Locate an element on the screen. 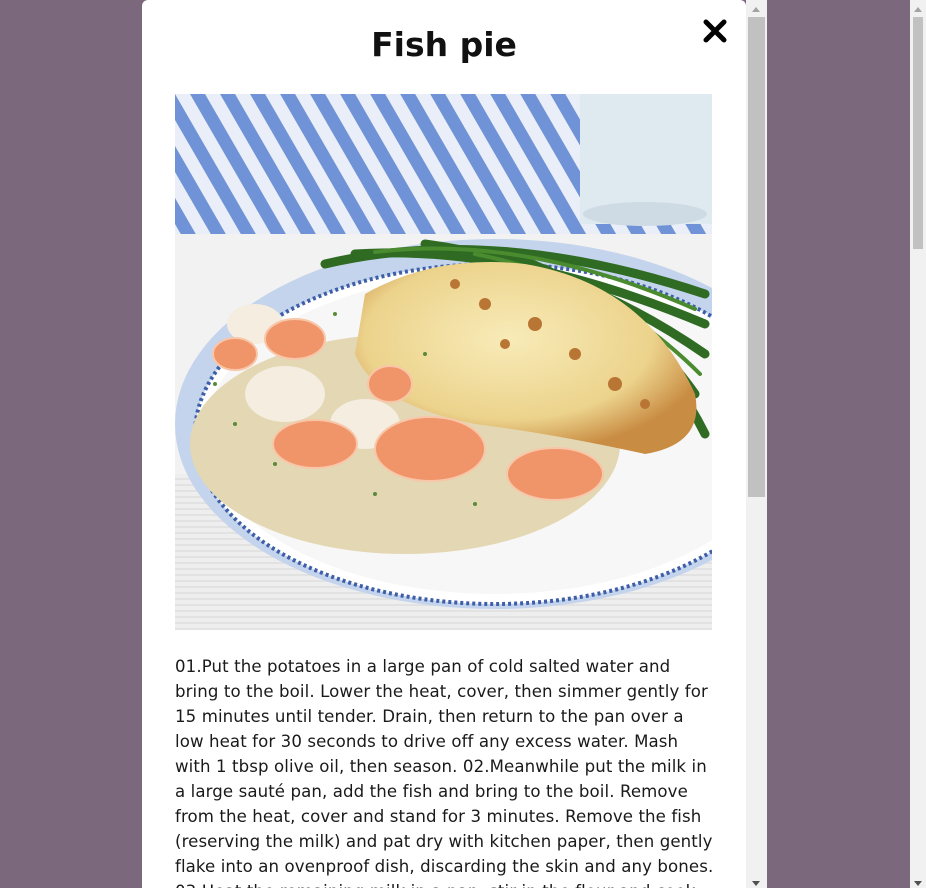 This screenshot has height=888, width=926. page-scrollbar-thumb is located at coordinates (918, 133).